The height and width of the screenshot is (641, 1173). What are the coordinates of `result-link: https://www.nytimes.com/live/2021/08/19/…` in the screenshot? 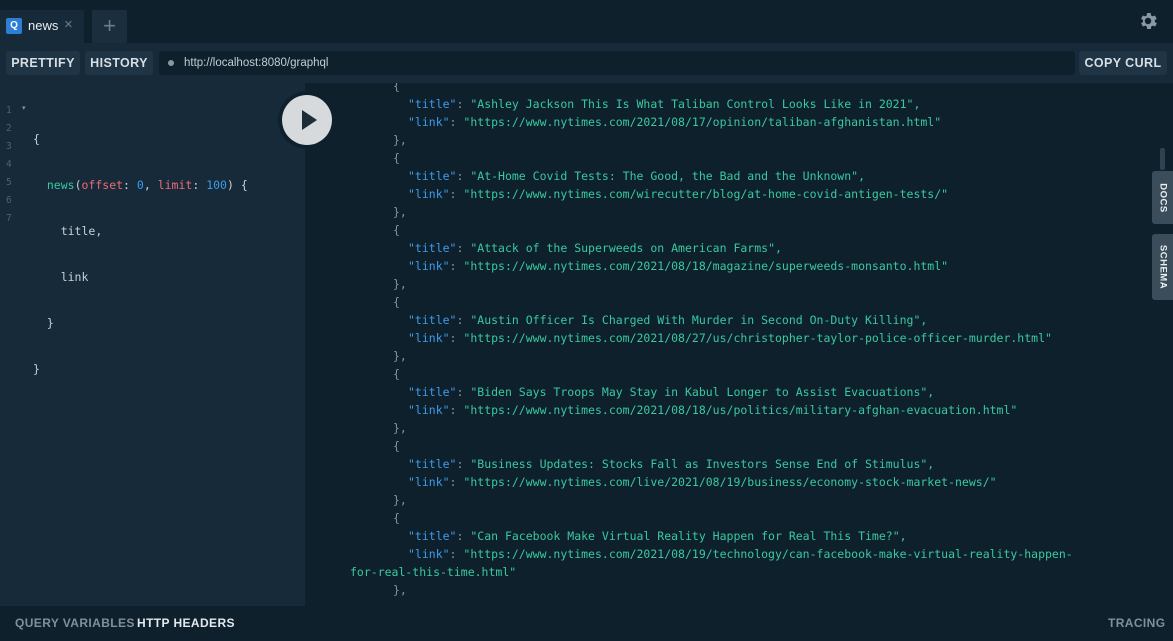 It's located at (730, 482).